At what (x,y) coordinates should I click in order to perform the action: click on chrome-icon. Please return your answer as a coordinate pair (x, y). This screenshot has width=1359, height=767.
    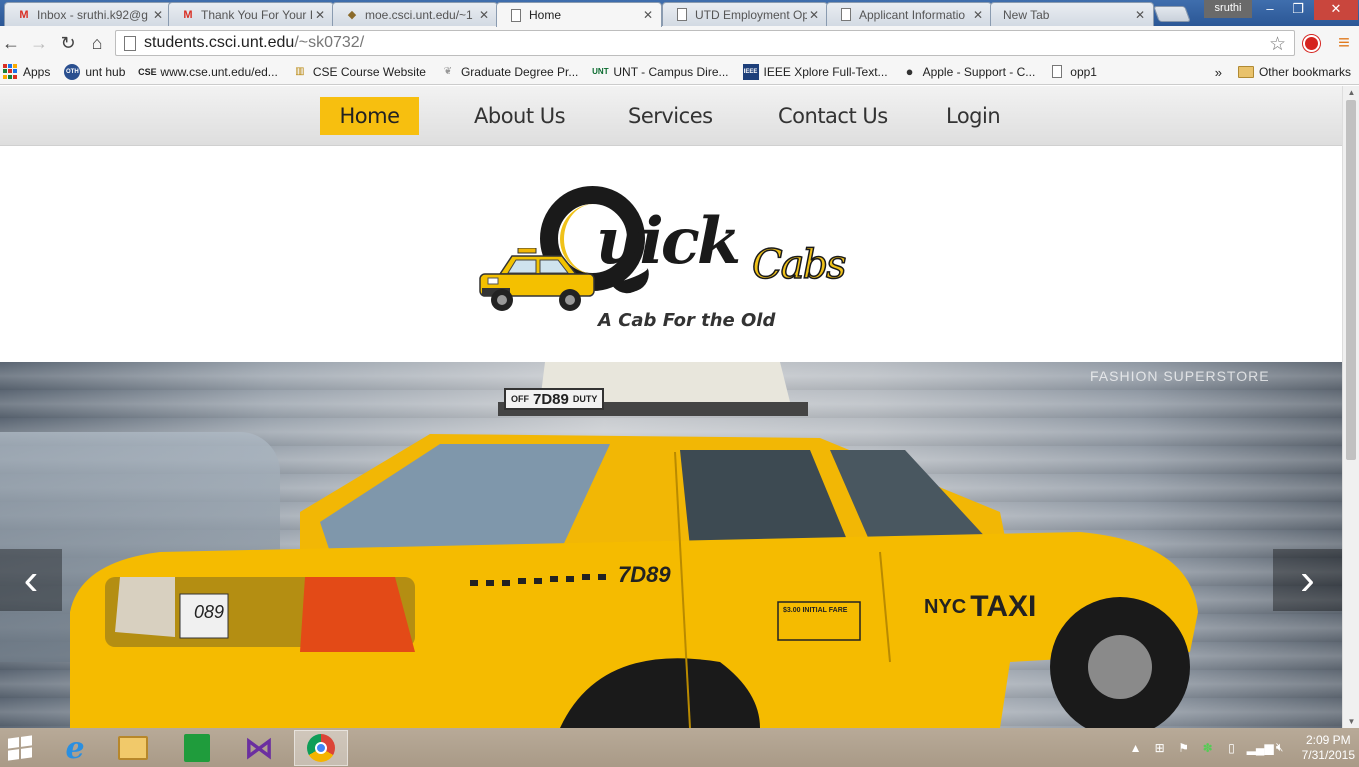
    Looking at the image, I should click on (321, 748).